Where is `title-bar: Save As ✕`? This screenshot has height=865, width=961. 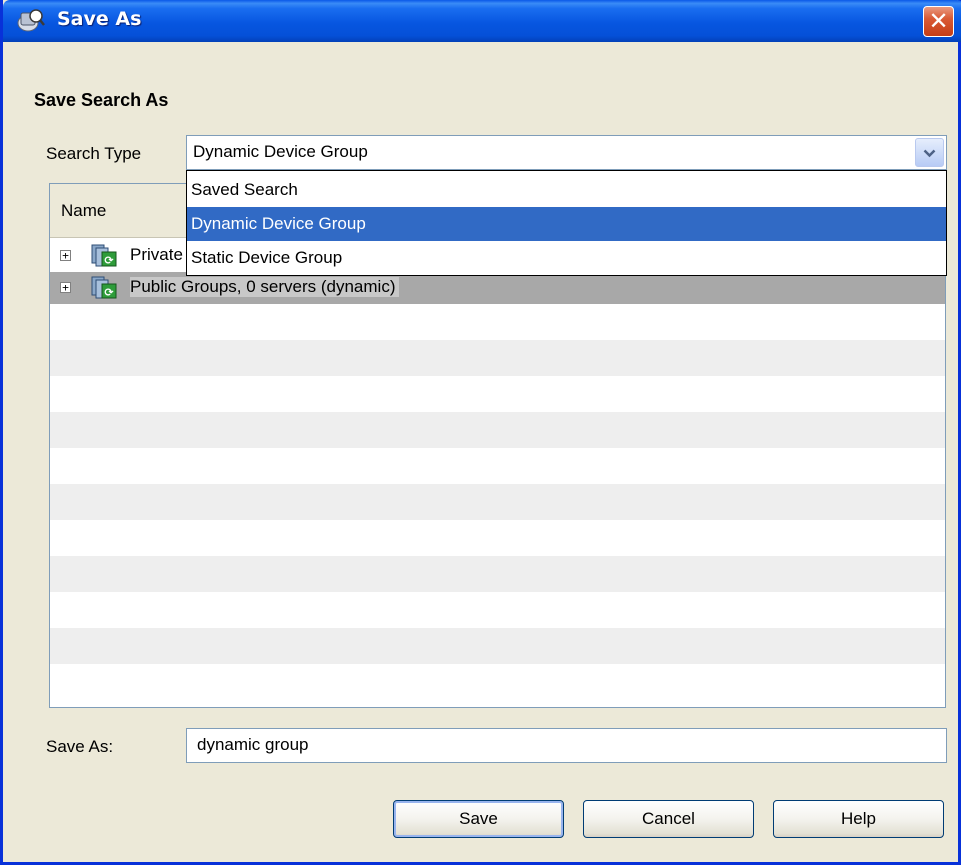
title-bar: Save As ✕ is located at coordinates (482, 21).